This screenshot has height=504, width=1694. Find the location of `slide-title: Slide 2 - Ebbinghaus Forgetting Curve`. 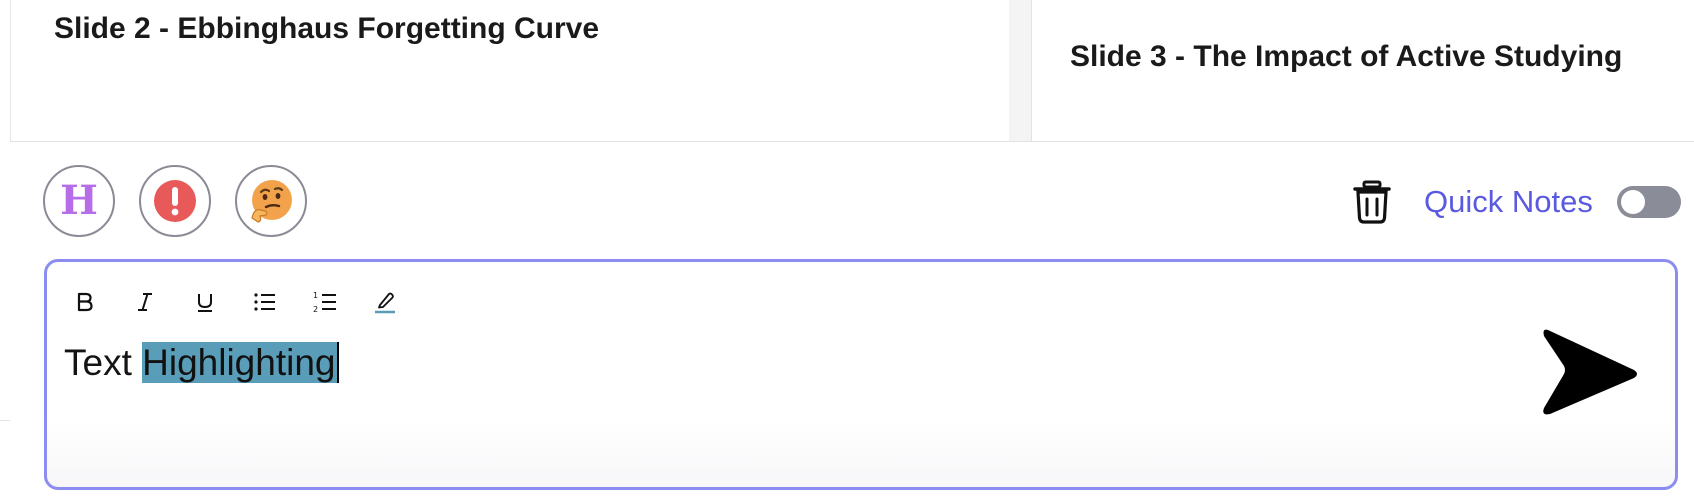

slide-title: Slide 2 - Ebbinghaus Forgetting Curve is located at coordinates (327, 28).